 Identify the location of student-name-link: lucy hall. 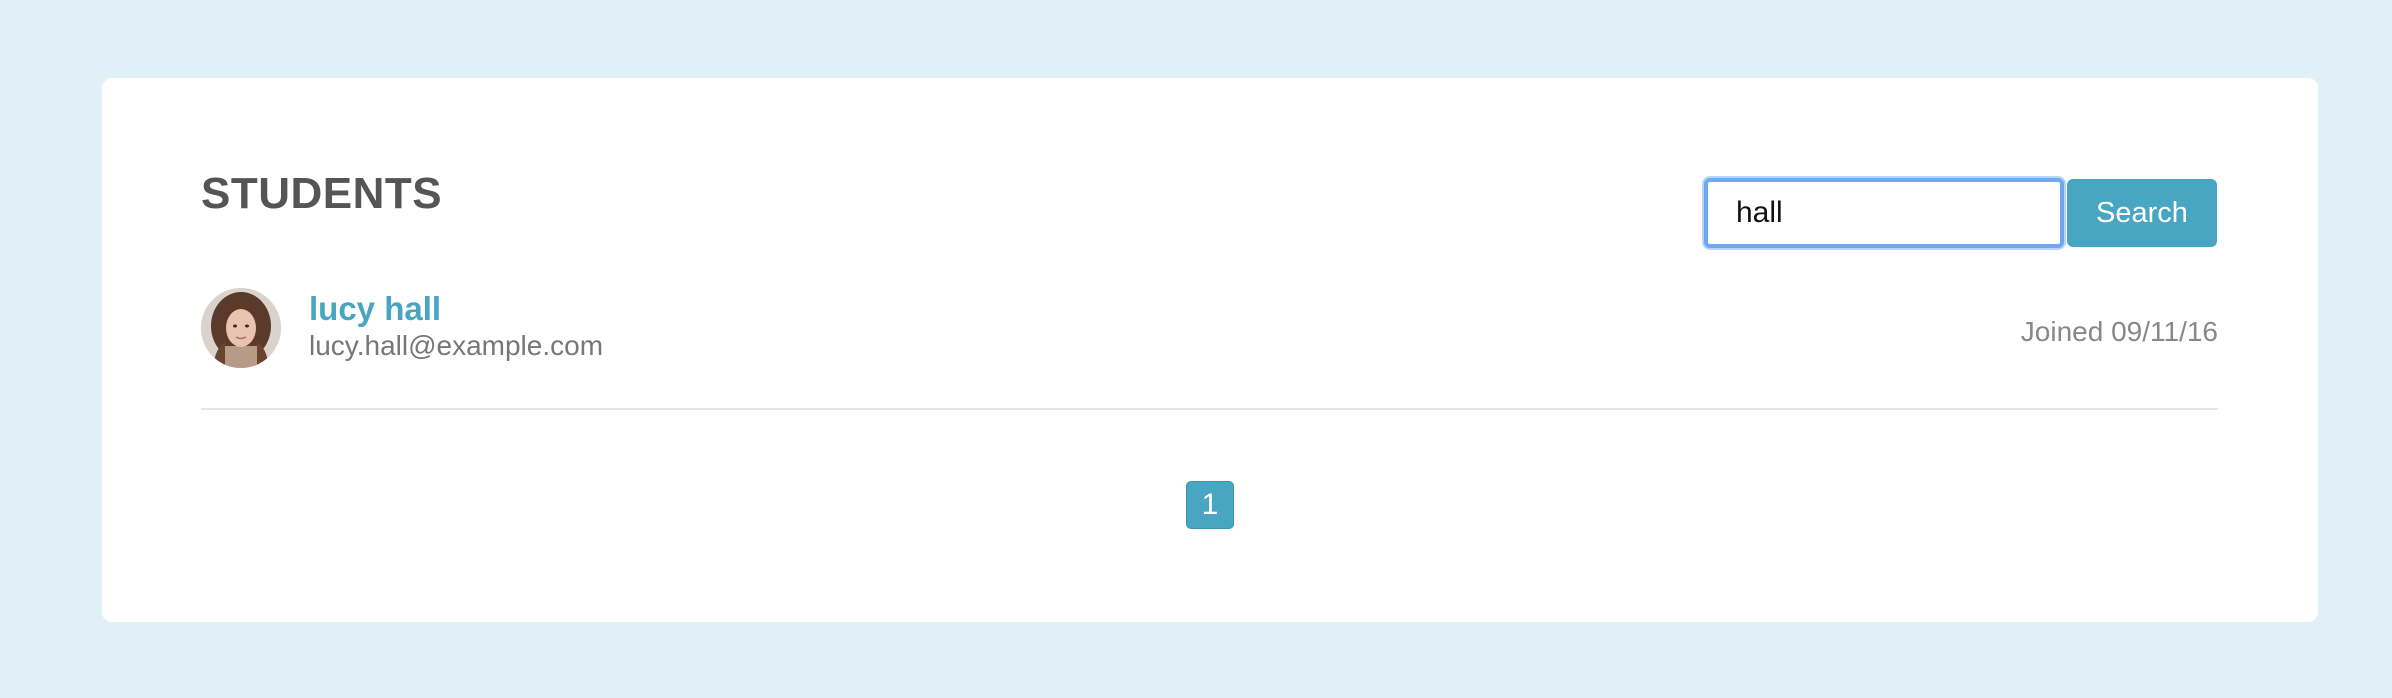
(375, 308).